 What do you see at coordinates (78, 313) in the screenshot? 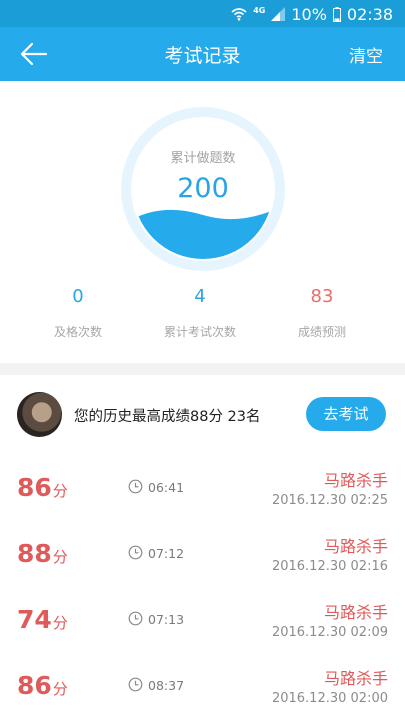
I see `stat-pass-count: 0 及格次数` at bounding box center [78, 313].